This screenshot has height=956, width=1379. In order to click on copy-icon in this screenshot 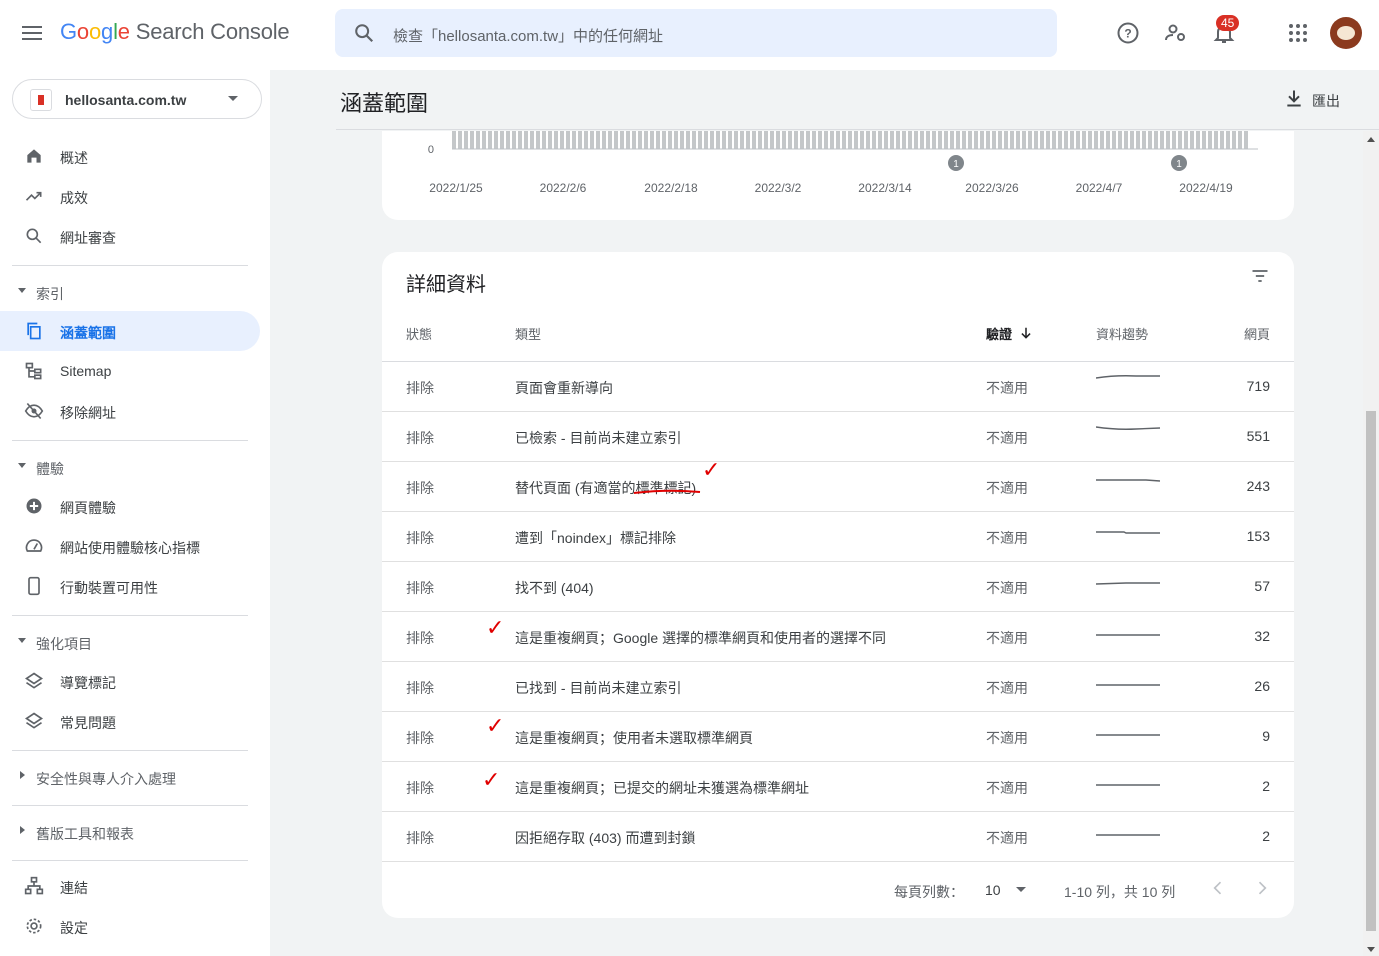, I will do `click(34, 331)`.